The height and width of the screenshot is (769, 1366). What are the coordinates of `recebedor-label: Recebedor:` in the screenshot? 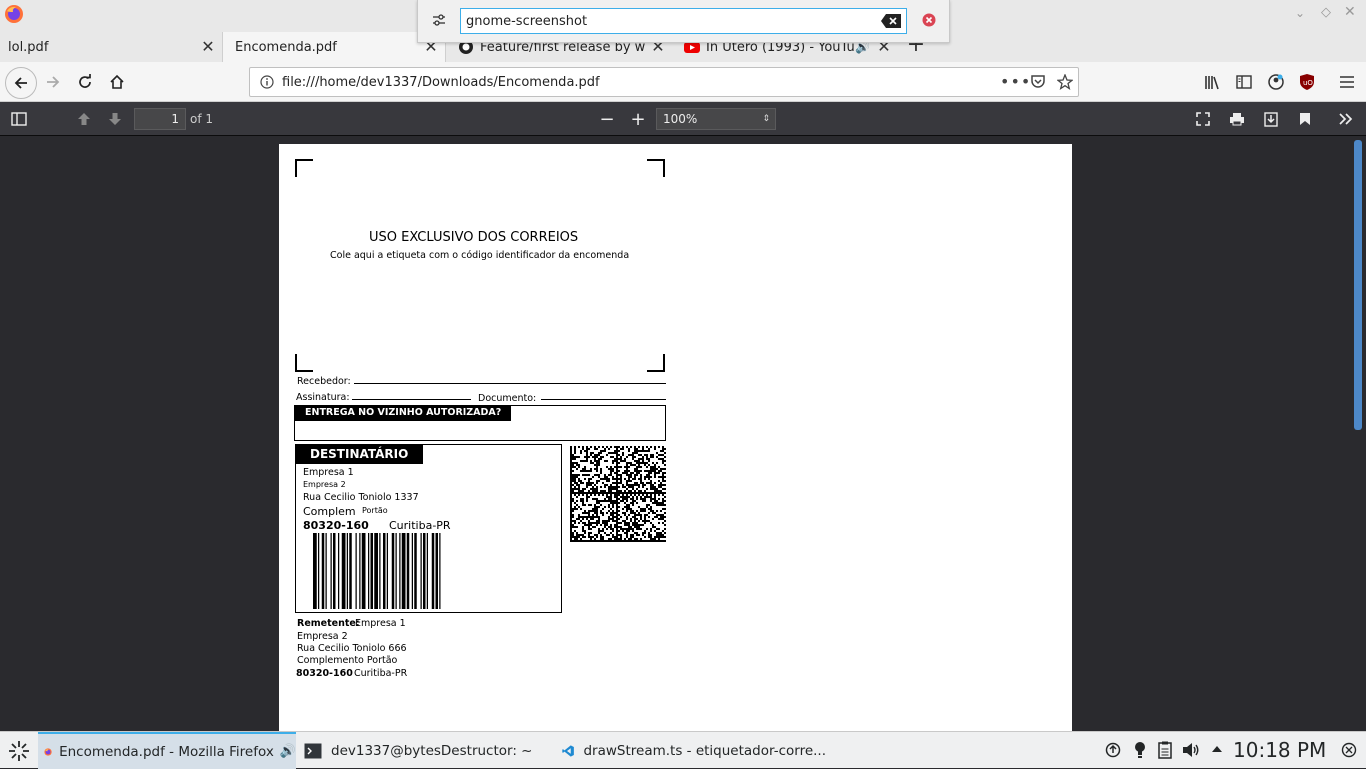 It's located at (324, 381).